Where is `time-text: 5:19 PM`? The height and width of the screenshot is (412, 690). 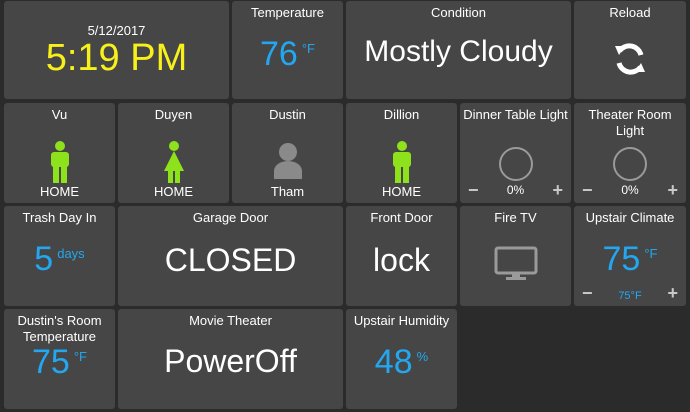
time-text: 5:19 PM is located at coordinates (116, 58).